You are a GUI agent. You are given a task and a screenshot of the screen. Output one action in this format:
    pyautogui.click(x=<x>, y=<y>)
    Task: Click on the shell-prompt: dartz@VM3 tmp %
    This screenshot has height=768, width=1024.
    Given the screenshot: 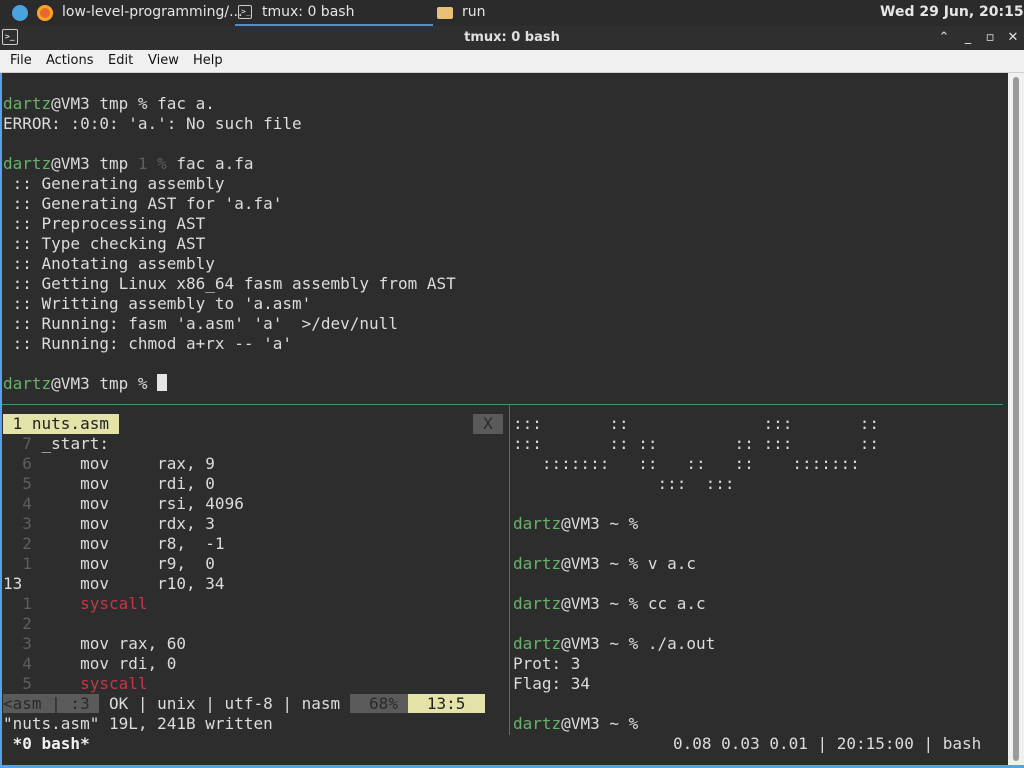 What is the action you would take?
    pyautogui.click(x=85, y=384)
    